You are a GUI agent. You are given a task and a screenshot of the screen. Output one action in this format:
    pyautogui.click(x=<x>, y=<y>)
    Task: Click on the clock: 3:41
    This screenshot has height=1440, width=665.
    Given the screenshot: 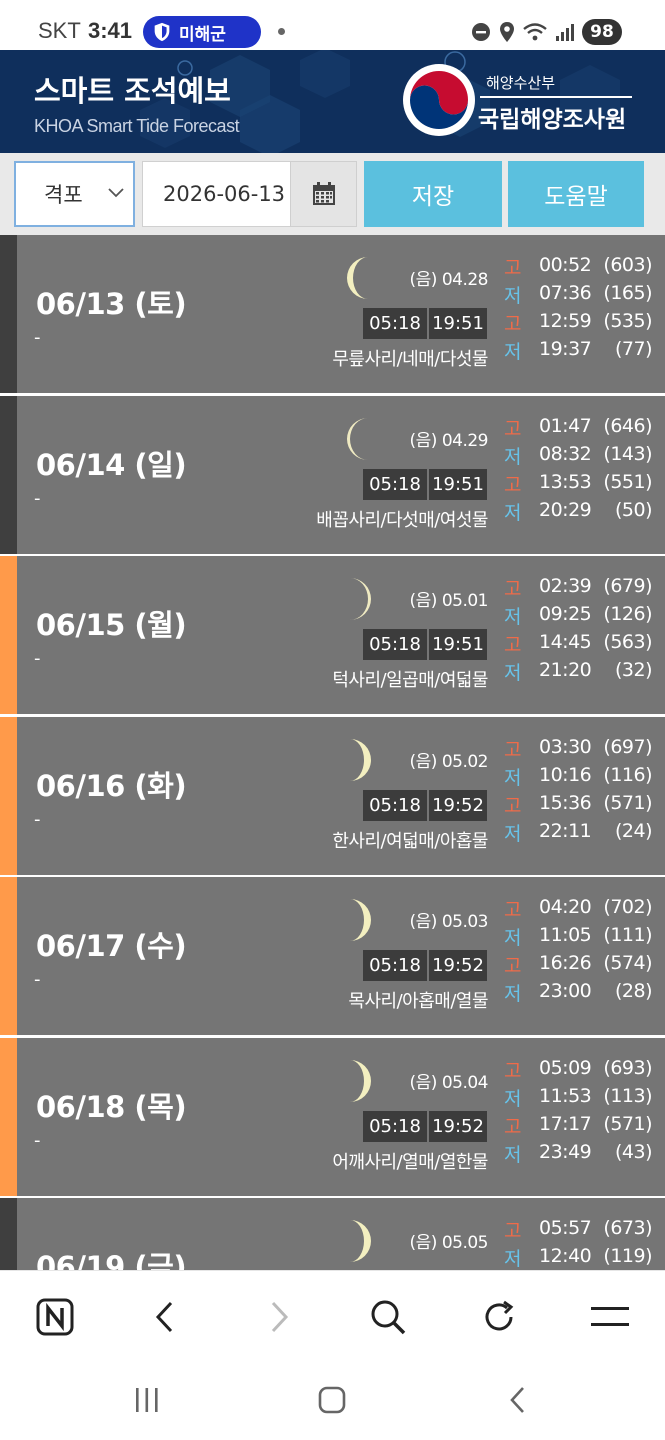 What is the action you would take?
    pyautogui.click(x=110, y=30)
    